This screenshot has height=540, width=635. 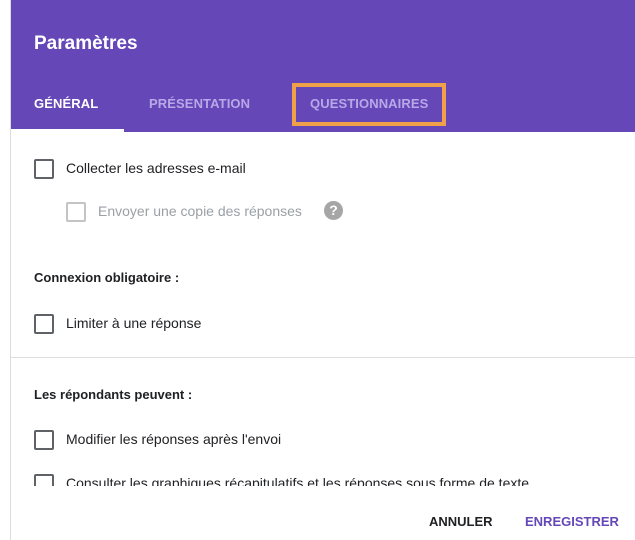 I want to click on collect-email-checkbox, so click(x=44, y=169).